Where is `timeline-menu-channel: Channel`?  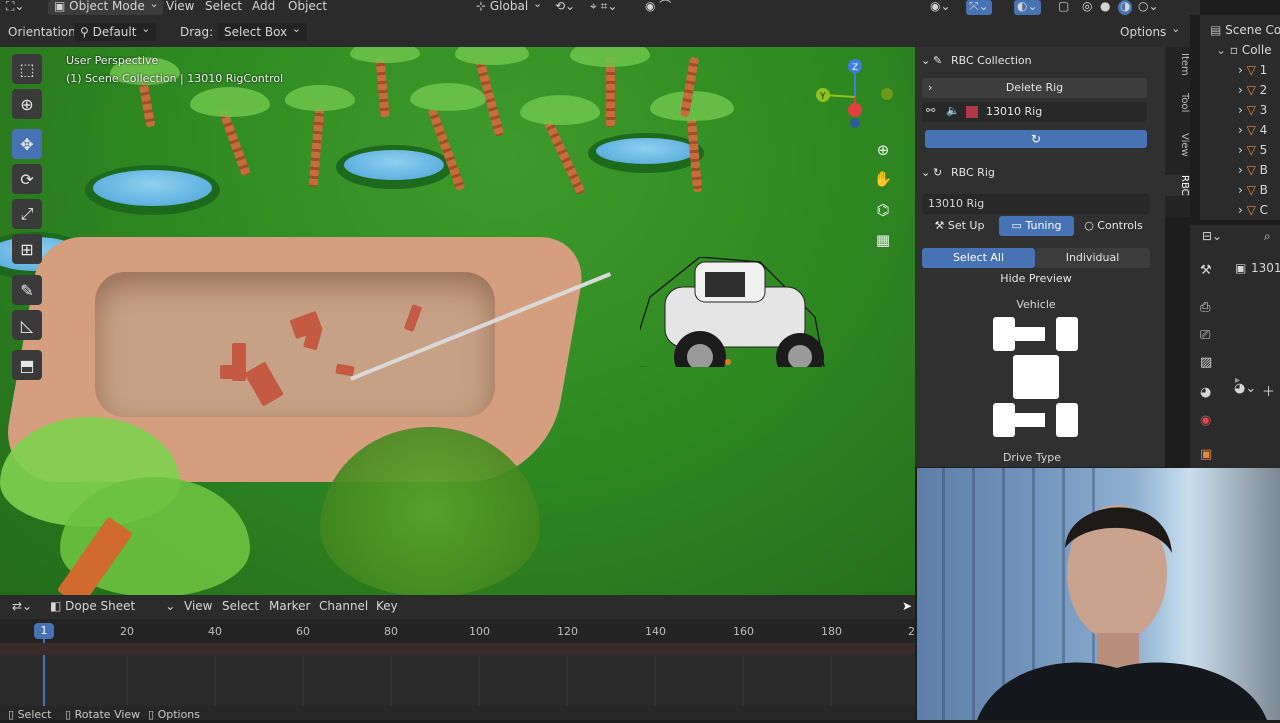
timeline-menu-channel: Channel is located at coordinates (343, 606).